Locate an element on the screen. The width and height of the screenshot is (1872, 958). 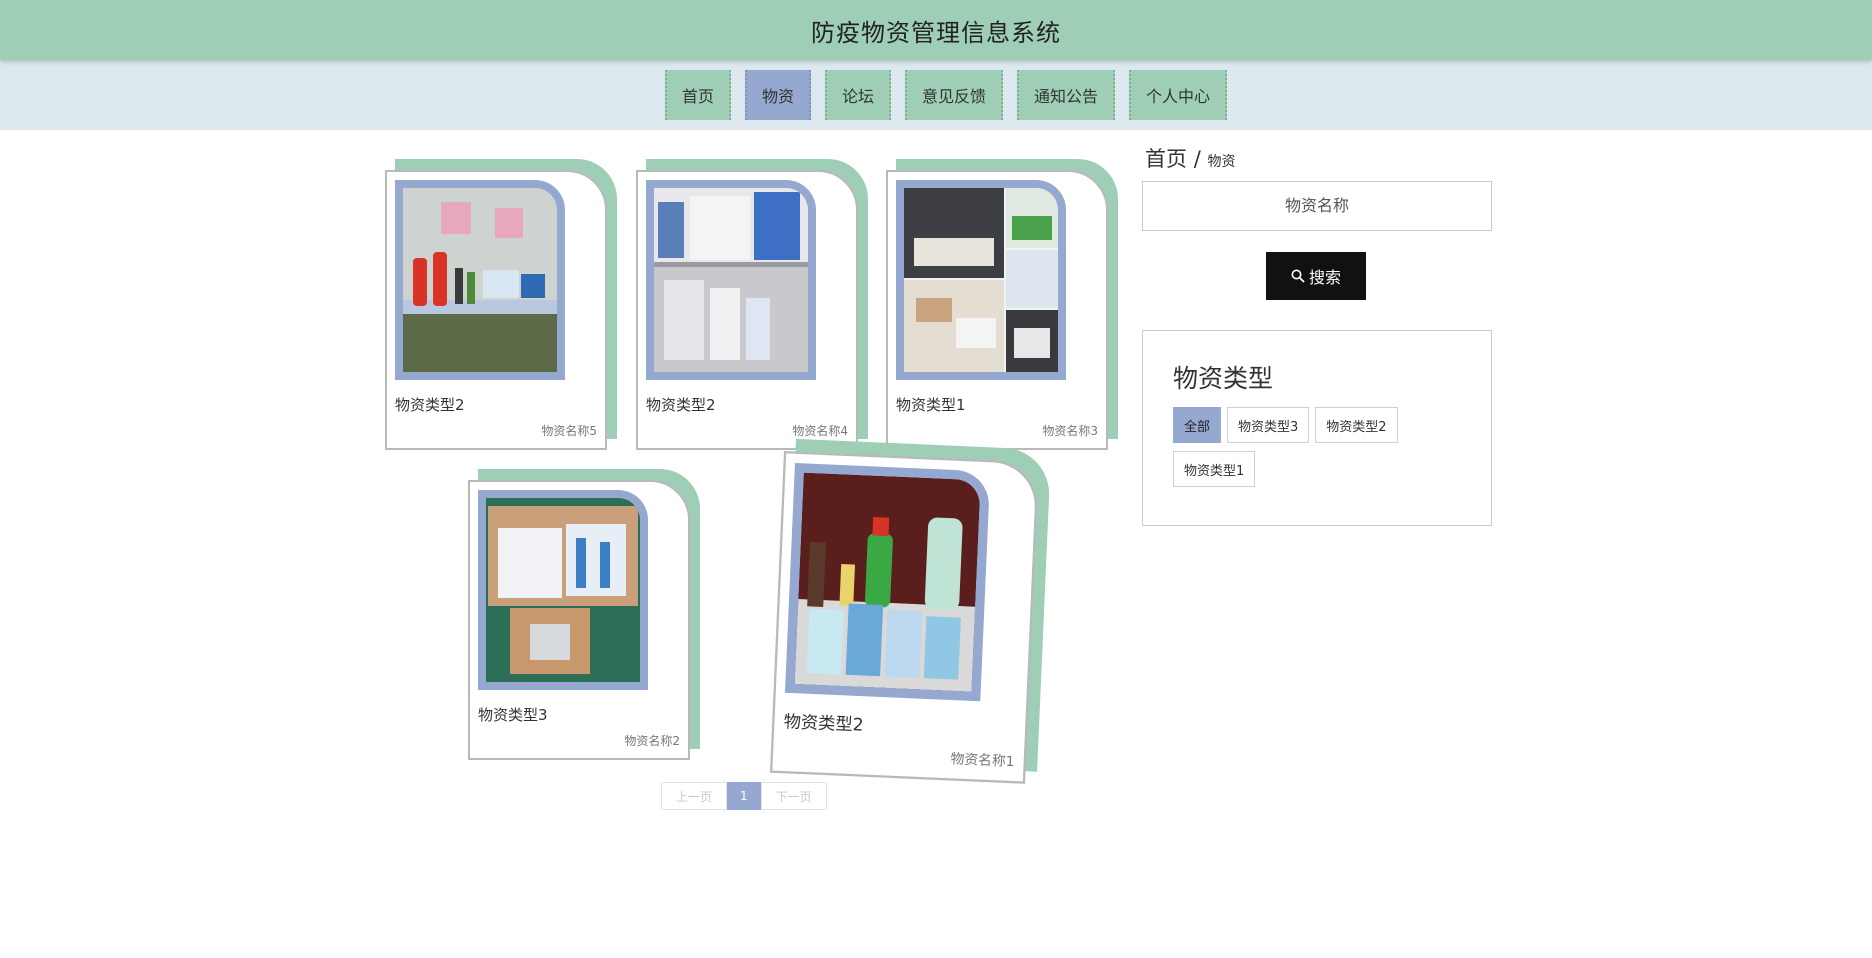
page-1-button: 1 is located at coordinates (744, 796).